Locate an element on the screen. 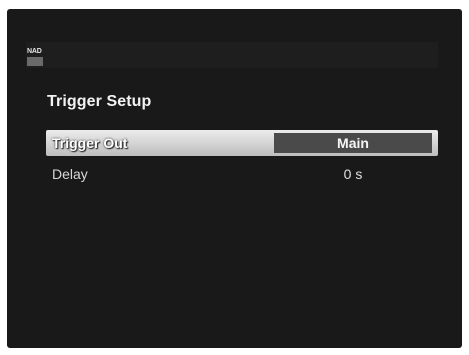  page-title: Trigger Setup is located at coordinates (99, 101).